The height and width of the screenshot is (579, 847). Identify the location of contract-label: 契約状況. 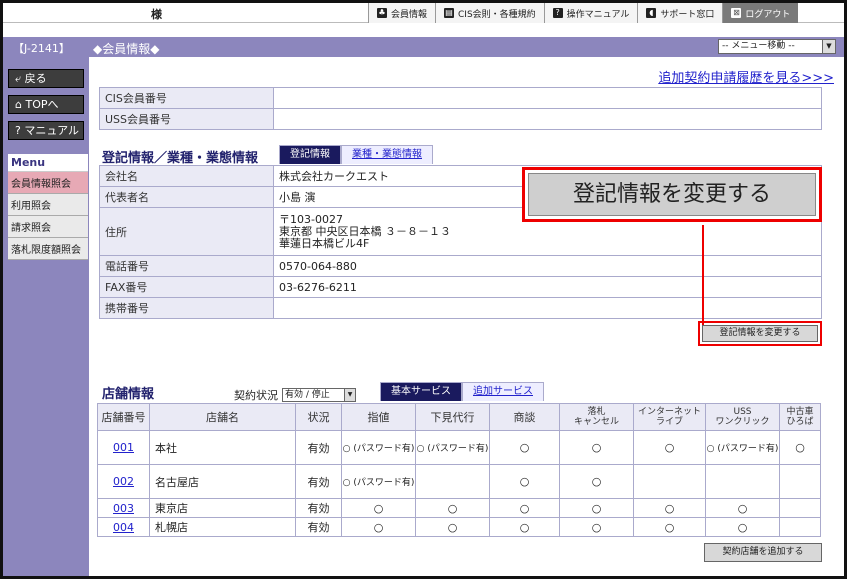
(256, 395).